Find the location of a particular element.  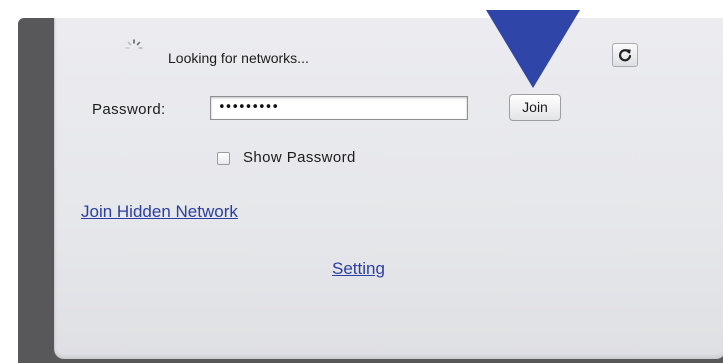

refresh-button is located at coordinates (625, 55).